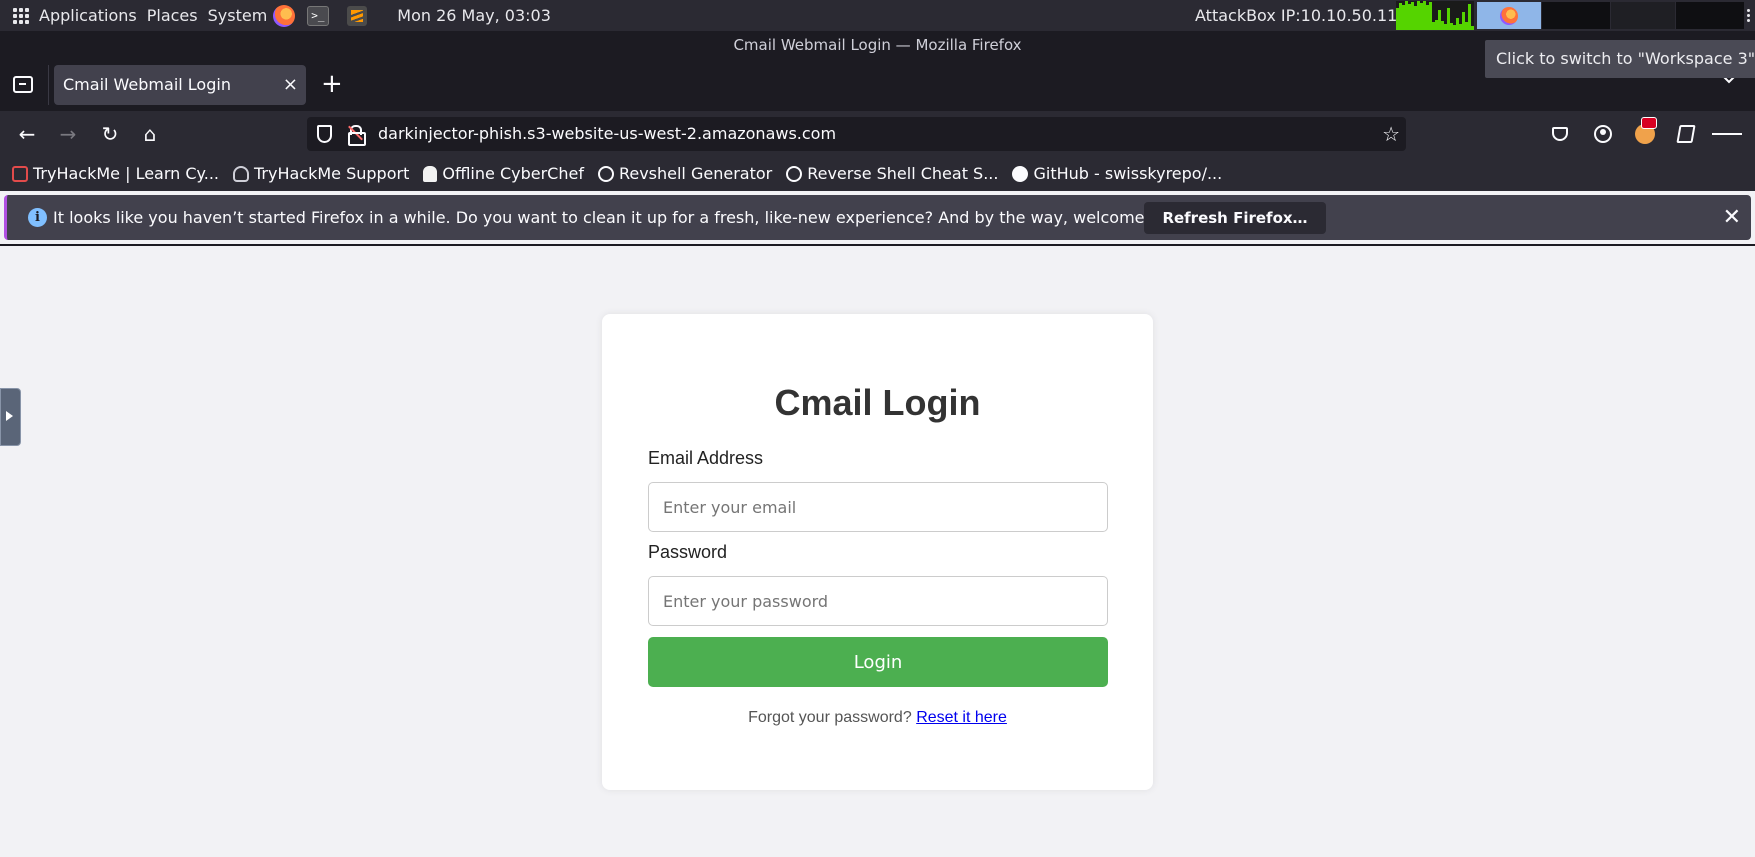 The width and height of the screenshot is (1755, 857). Describe the element at coordinates (1620, 59) in the screenshot. I see `workspace-tooltip: Click to switch to "Workspace 3"` at that location.